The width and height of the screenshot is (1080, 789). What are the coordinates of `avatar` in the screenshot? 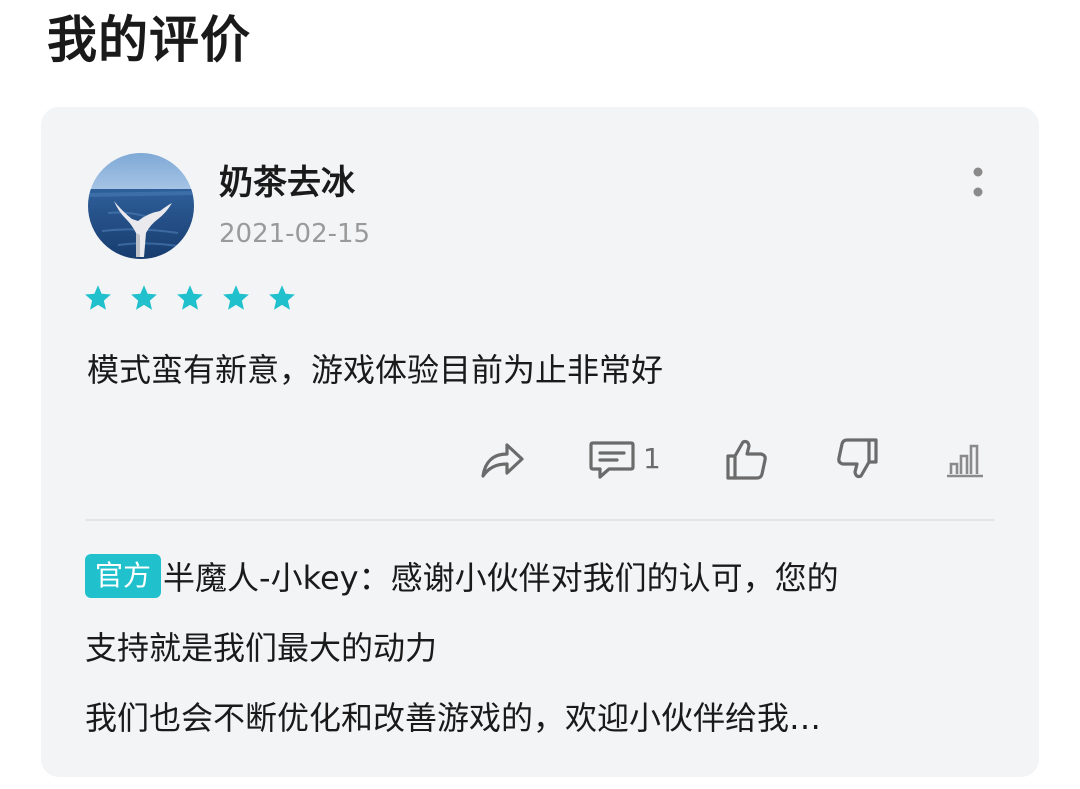 It's located at (141, 206).